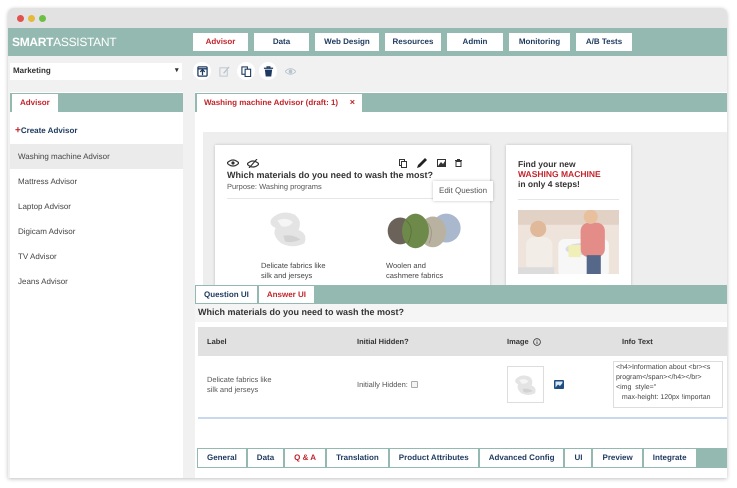 The image size is (737, 488). What do you see at coordinates (305, 458) in the screenshot?
I see `bottom-tab: Q & A` at bounding box center [305, 458].